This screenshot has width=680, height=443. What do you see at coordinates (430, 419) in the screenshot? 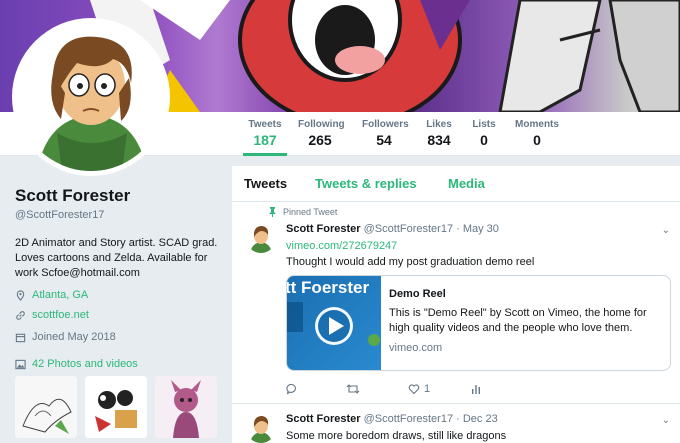
I see `tweet-meta: @ScottForester17 · Dec 23` at bounding box center [430, 419].